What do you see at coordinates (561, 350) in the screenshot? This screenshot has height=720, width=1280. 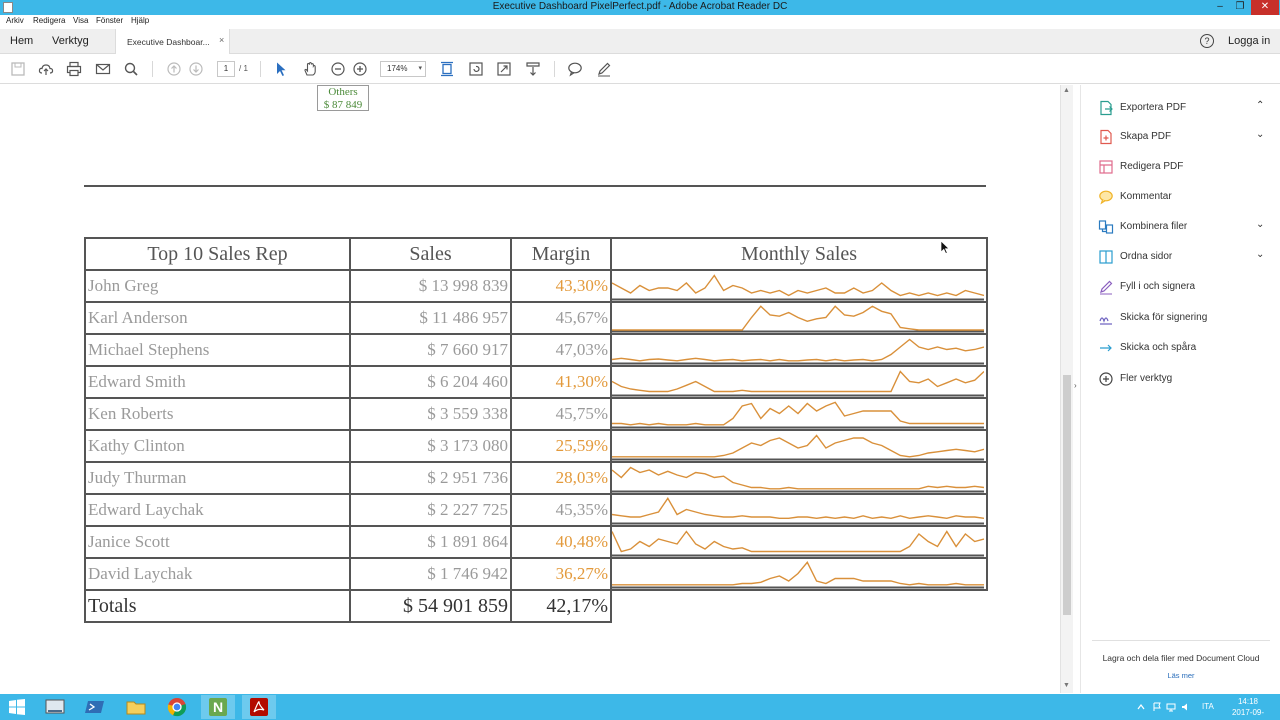 I see `rep-margin: 47,03%` at bounding box center [561, 350].